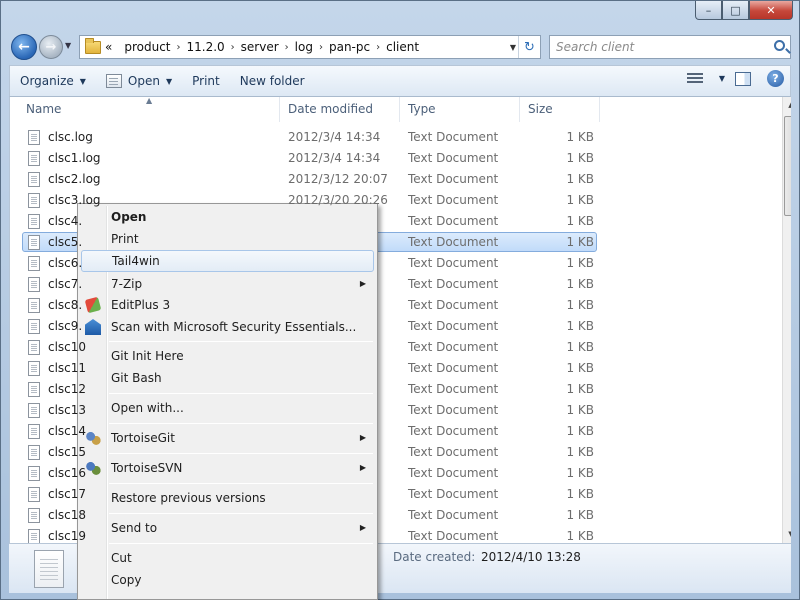  What do you see at coordinates (787, 166) in the screenshot?
I see `scrollbar-thumb` at bounding box center [787, 166].